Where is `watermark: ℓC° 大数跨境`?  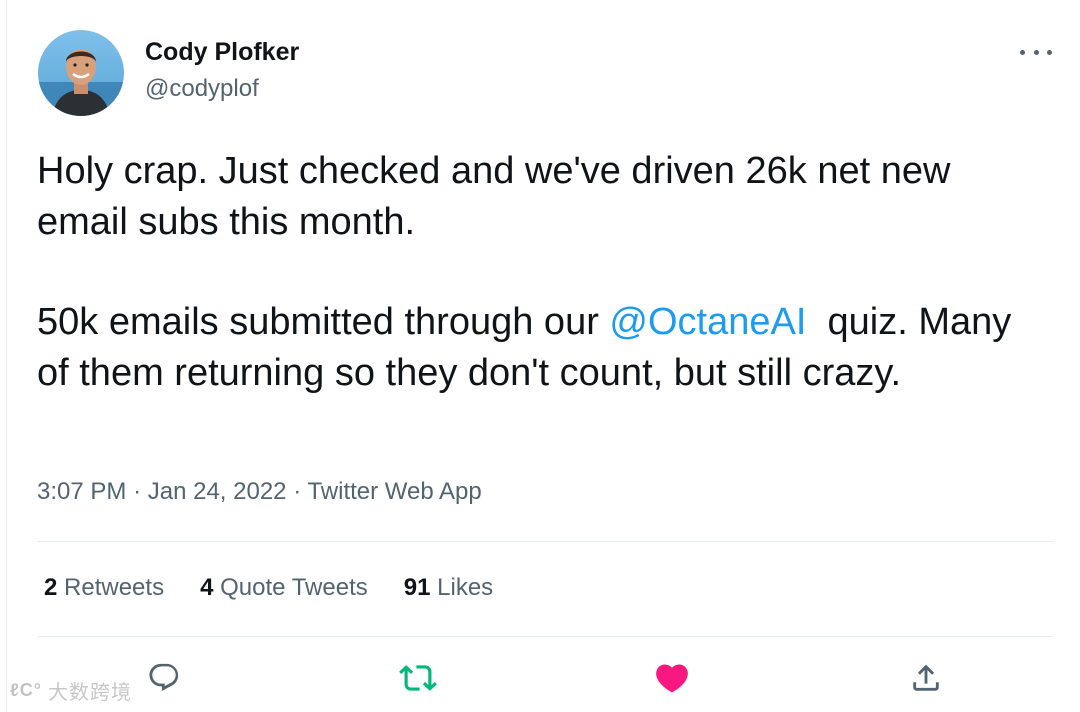
watermark: ℓC° 大数跨境 is located at coordinates (71, 690).